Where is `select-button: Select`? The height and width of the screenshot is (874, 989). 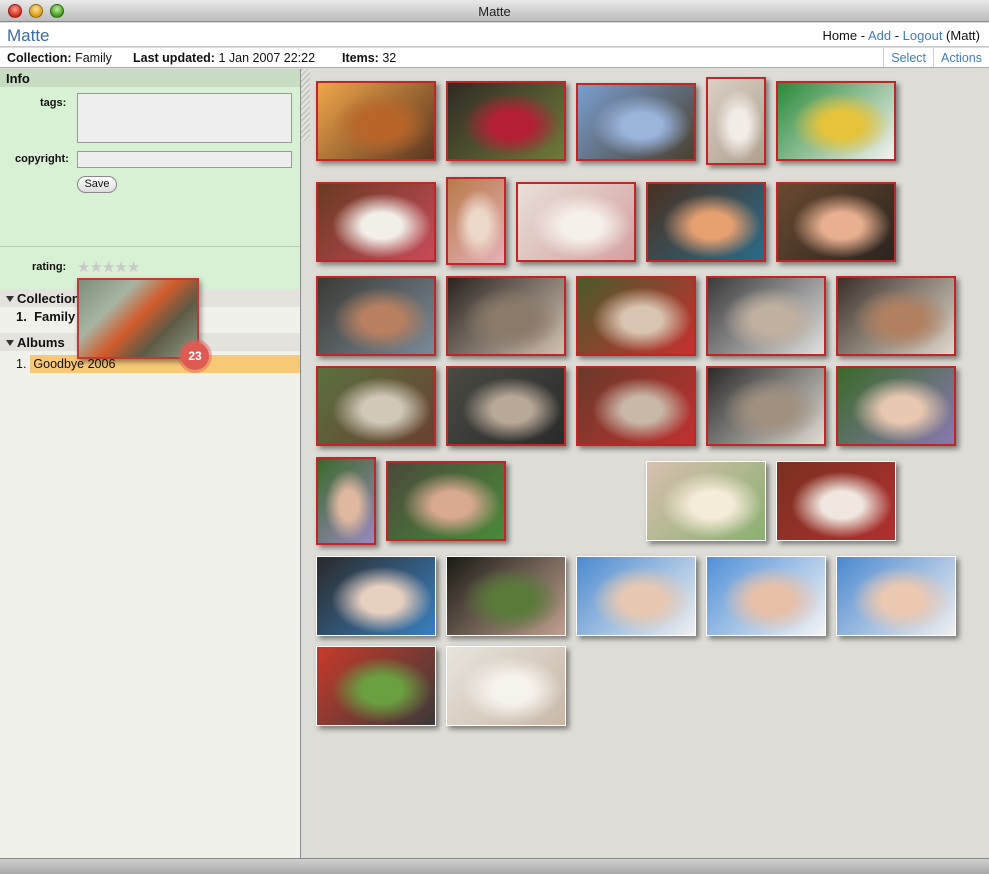
select-button: Select is located at coordinates (908, 57).